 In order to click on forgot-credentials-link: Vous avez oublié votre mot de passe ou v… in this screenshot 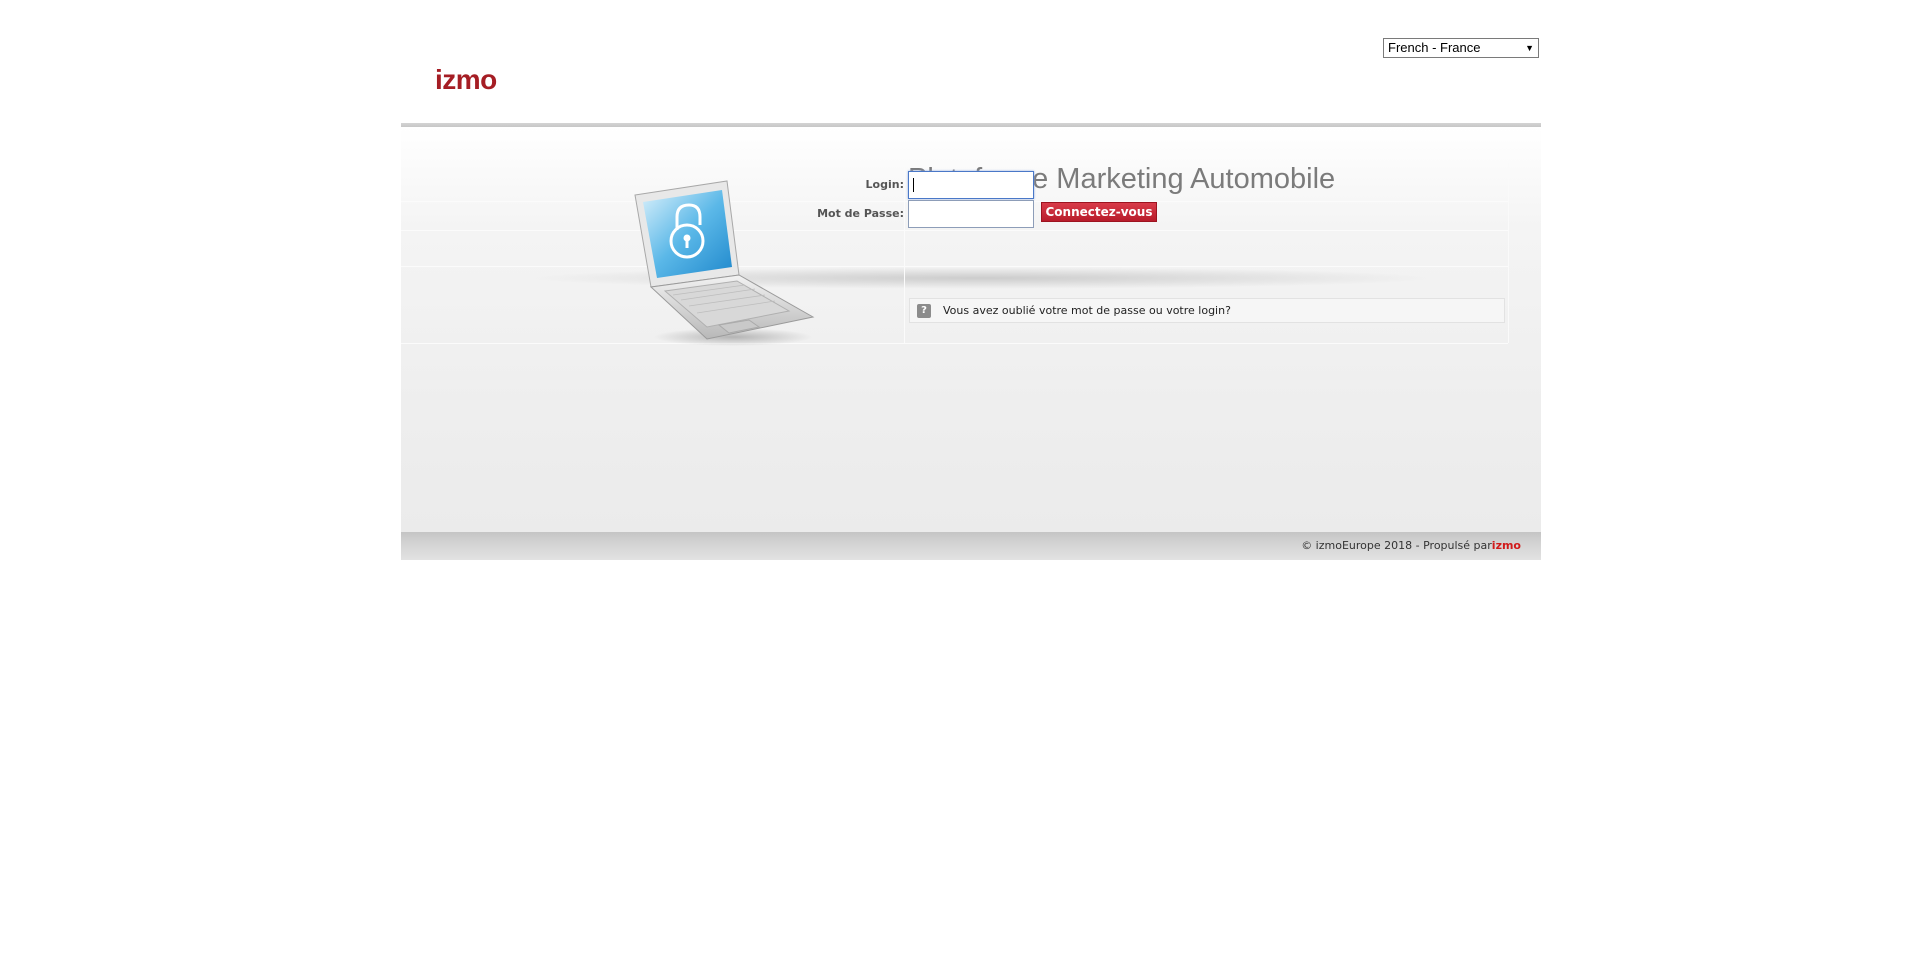, I will do `click(1087, 310)`.